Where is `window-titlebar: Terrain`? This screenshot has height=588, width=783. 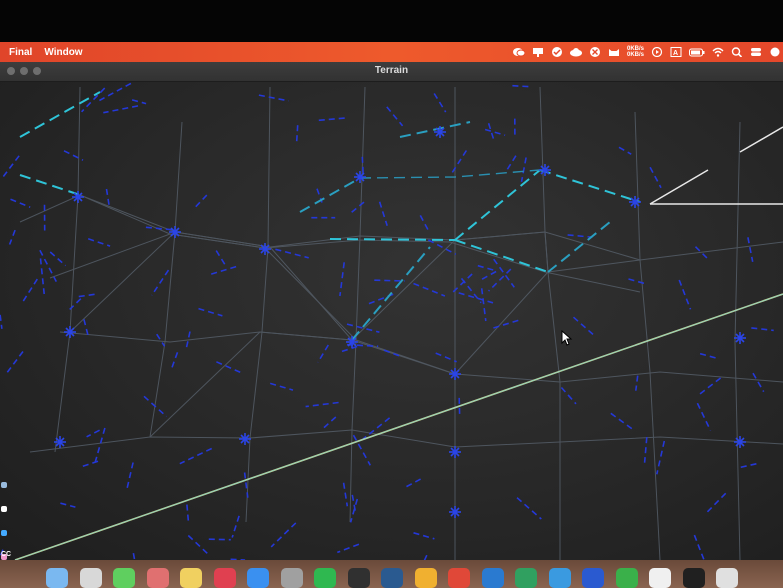 window-titlebar: Terrain is located at coordinates (391, 72).